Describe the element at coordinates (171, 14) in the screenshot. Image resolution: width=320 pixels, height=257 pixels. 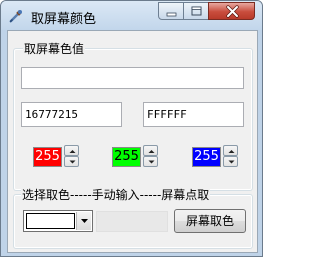
I see `minimize-icon` at that location.